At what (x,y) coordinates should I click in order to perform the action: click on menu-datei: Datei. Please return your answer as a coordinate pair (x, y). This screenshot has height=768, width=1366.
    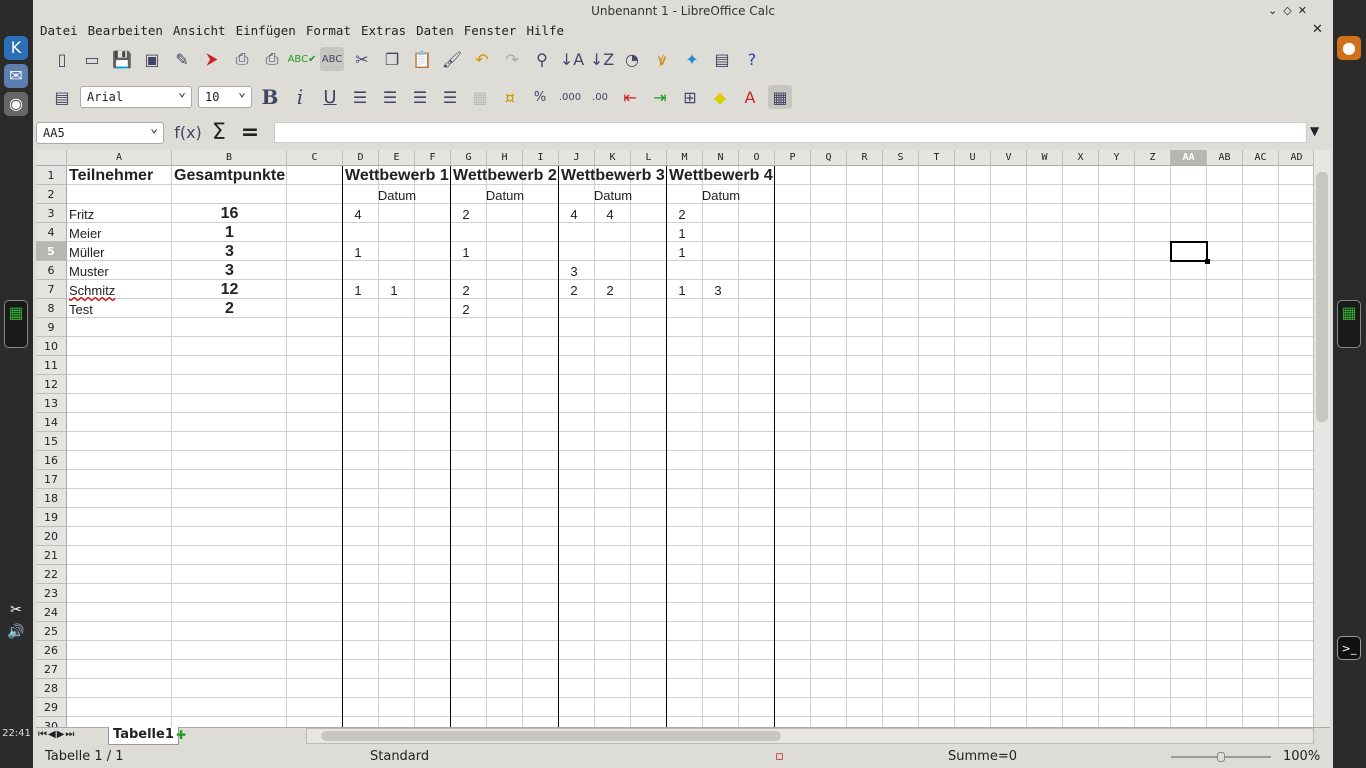
    Looking at the image, I should click on (59, 31).